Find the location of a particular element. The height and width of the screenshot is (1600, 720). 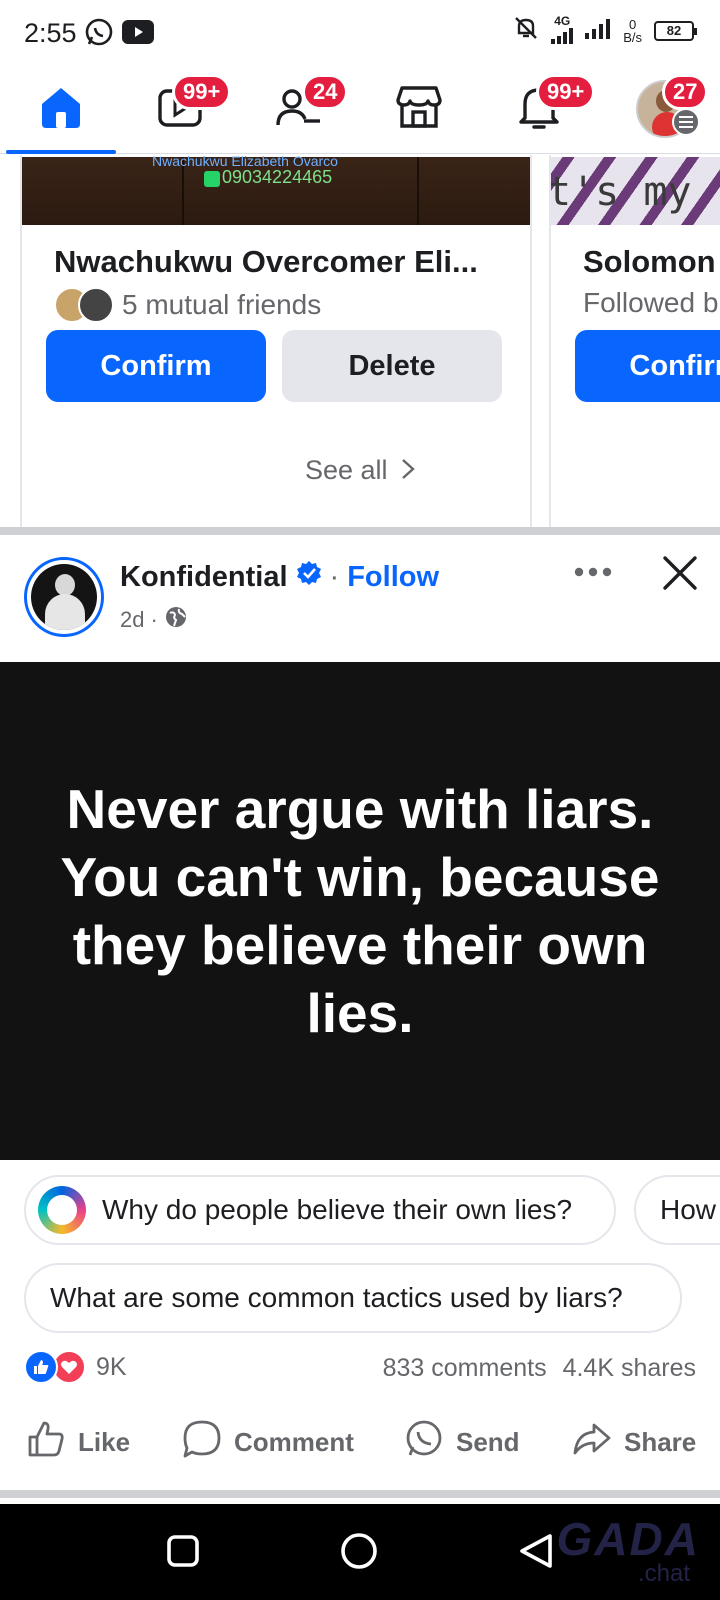

reaction-count: 9K is located at coordinates (111, 1366).